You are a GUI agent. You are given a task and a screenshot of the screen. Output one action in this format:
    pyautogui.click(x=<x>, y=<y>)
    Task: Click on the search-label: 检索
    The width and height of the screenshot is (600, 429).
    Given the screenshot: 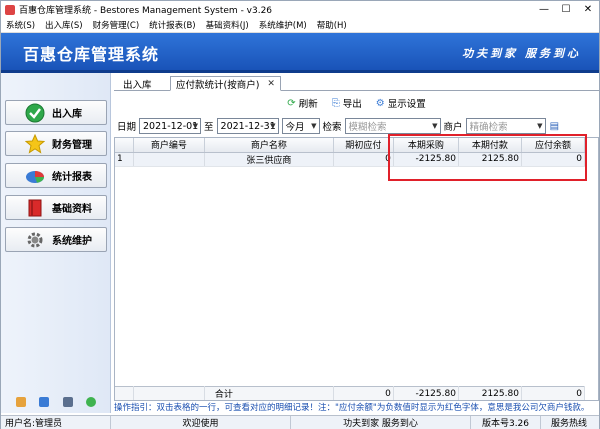 What is the action you would take?
    pyautogui.click(x=332, y=127)
    